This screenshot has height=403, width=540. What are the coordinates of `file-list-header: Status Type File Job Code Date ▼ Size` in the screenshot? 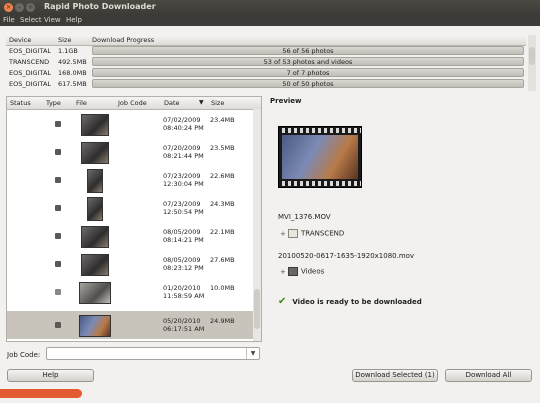 It's located at (134, 103).